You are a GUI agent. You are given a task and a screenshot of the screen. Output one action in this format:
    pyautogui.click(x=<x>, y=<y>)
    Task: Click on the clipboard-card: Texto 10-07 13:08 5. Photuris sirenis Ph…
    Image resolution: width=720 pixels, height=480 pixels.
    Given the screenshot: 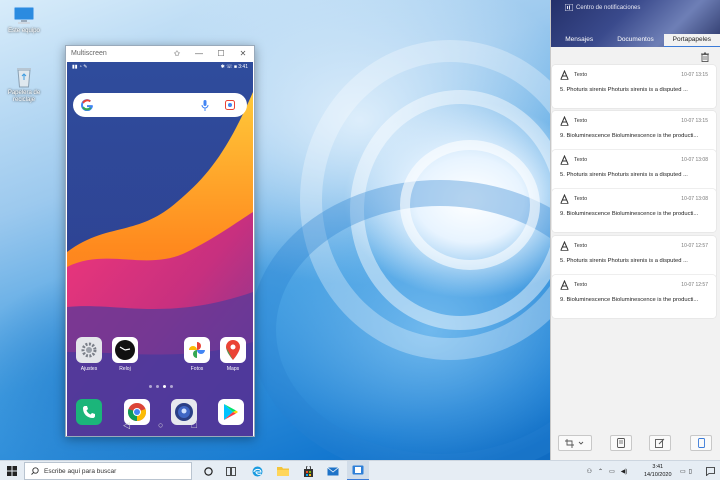 What is the action you would take?
    pyautogui.click(x=634, y=171)
    